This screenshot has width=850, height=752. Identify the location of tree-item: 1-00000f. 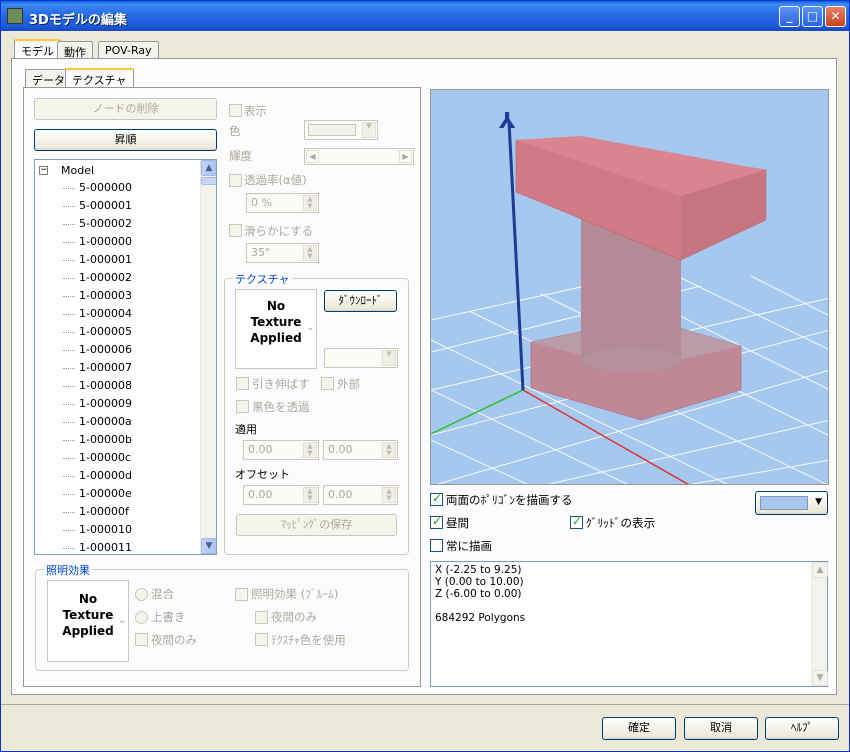
(96, 511).